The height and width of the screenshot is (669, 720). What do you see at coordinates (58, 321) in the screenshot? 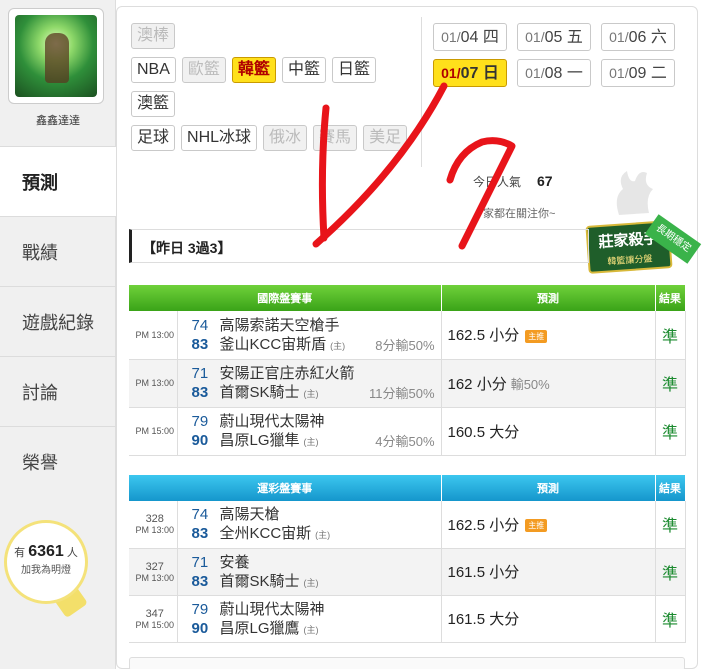
I see `sidebar-item-game-log: 遊戲紀錄` at bounding box center [58, 321].